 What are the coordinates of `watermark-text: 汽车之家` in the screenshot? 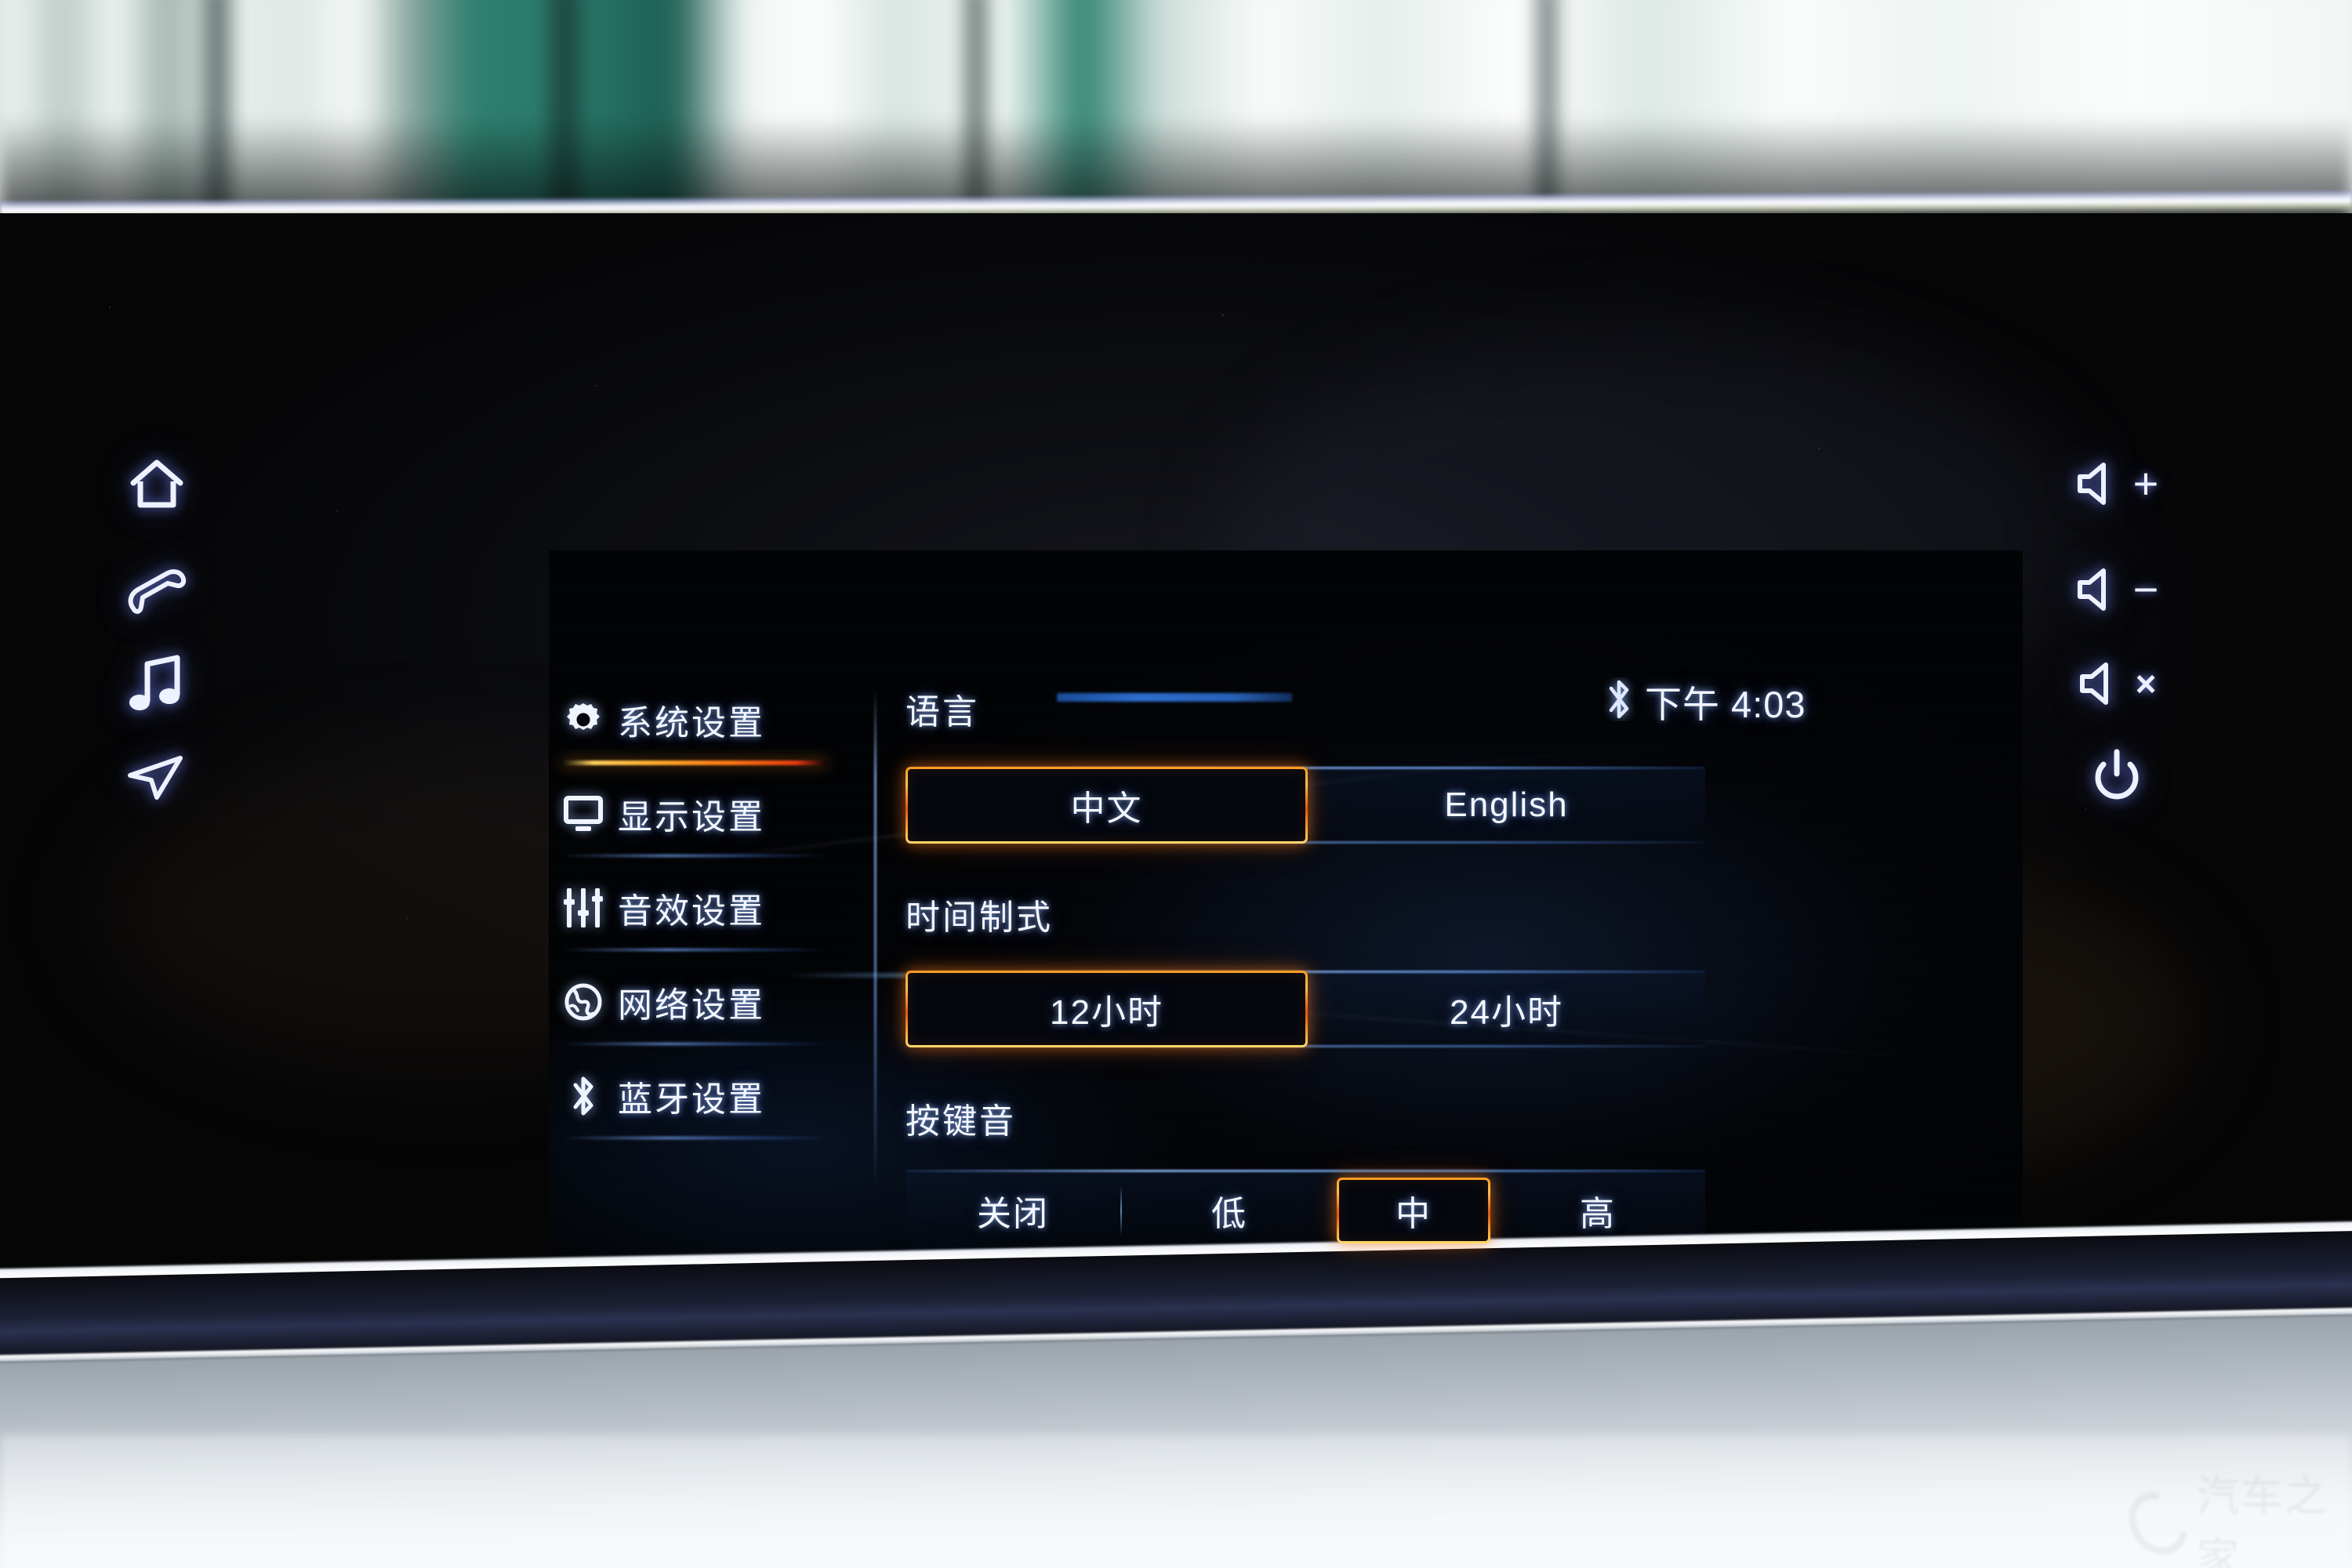 It's located at (2262, 1520).